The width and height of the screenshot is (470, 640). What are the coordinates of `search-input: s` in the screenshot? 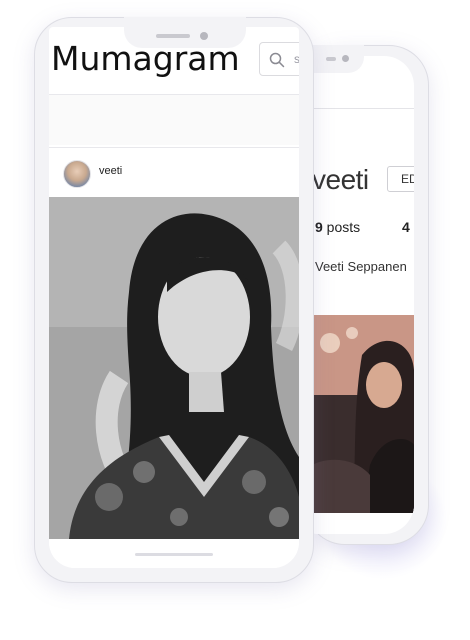 It's located at (279, 59).